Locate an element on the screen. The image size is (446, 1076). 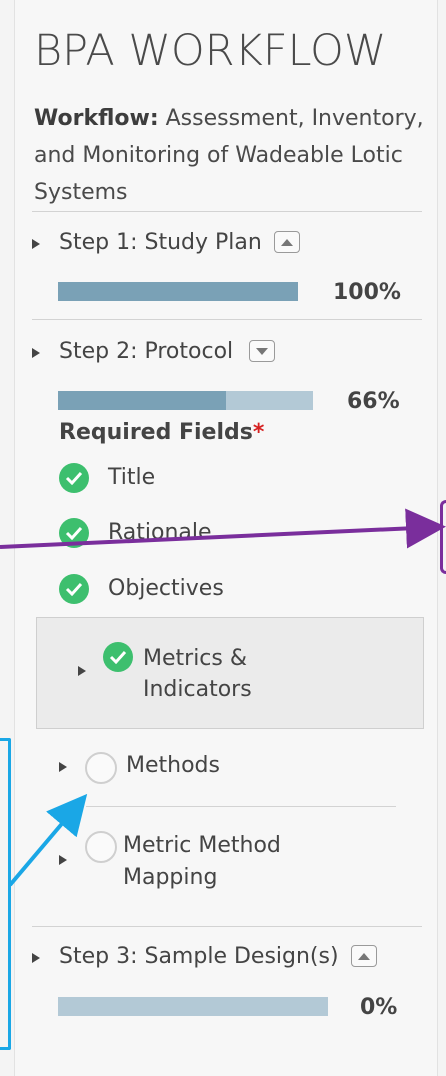
annotation-purple-arrow is located at coordinates (223, 528).